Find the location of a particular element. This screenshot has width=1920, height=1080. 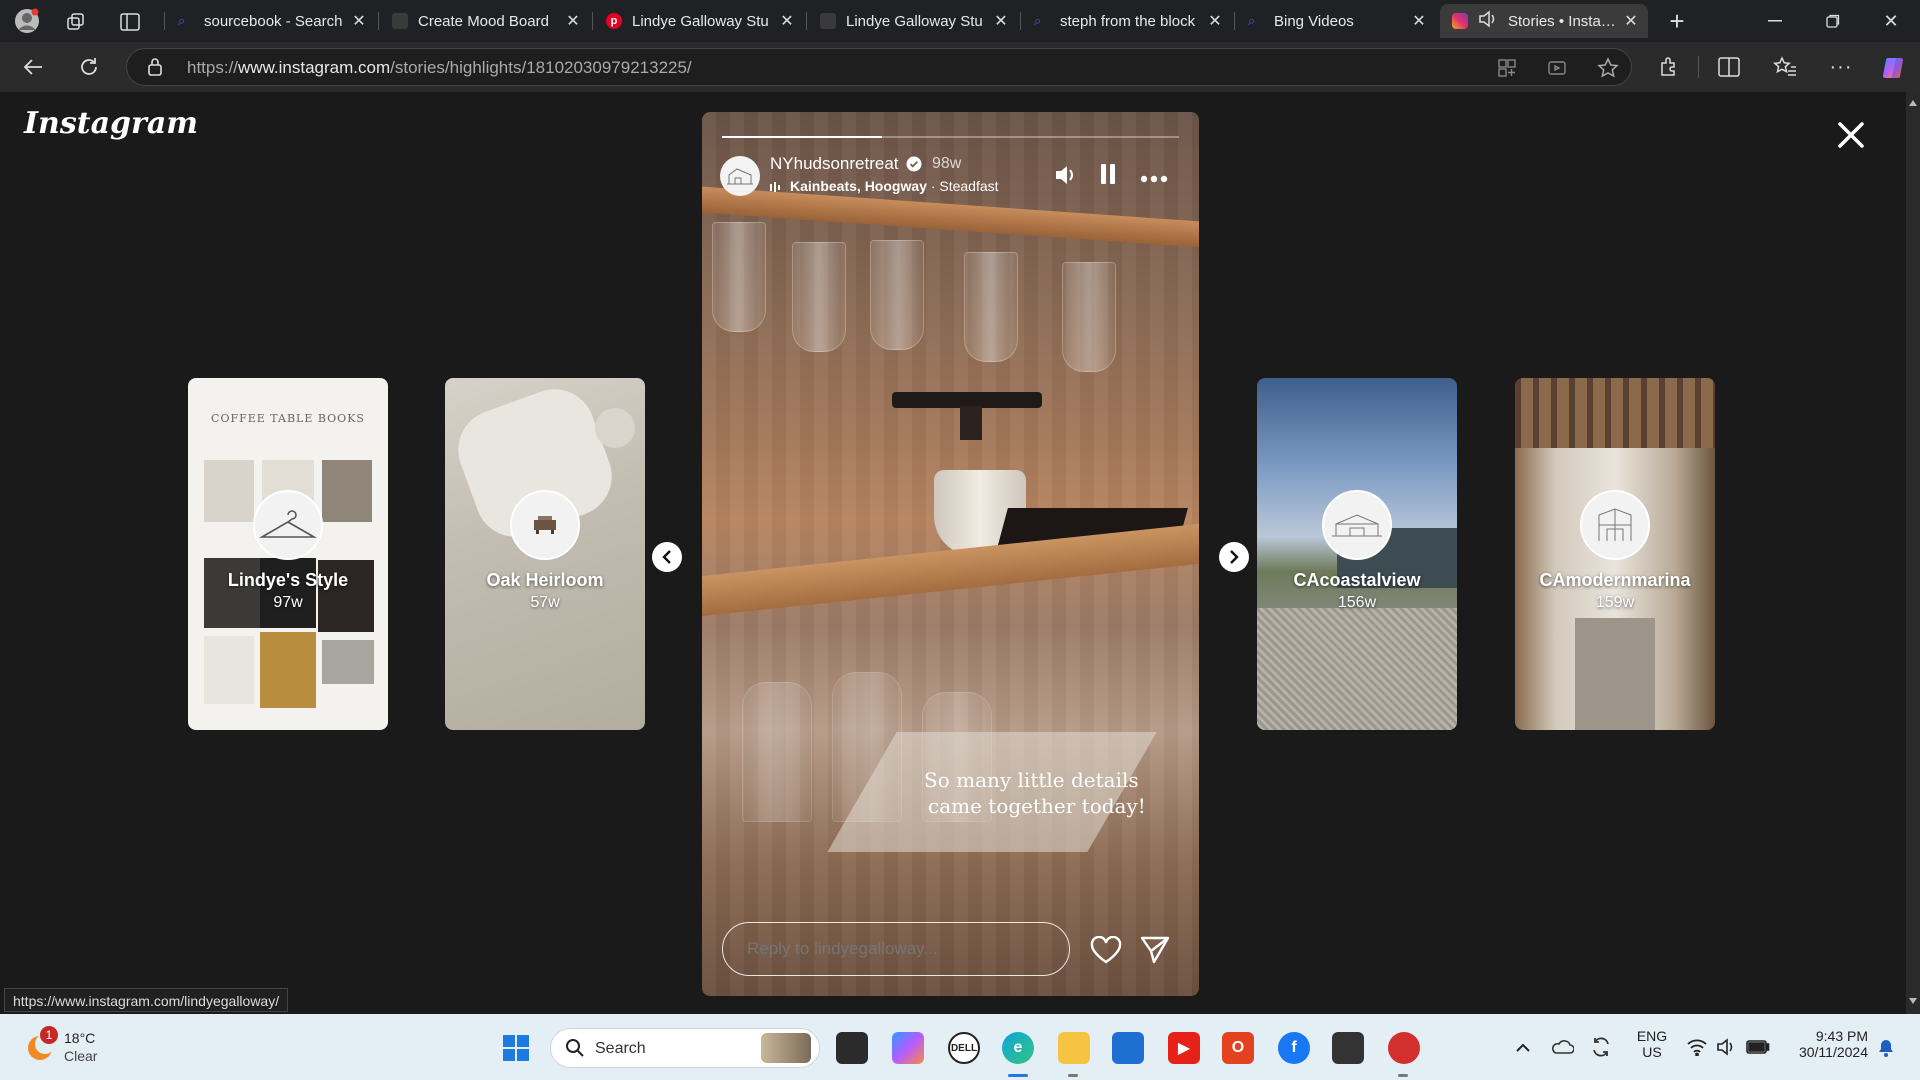

story-author-avatar is located at coordinates (740, 176).